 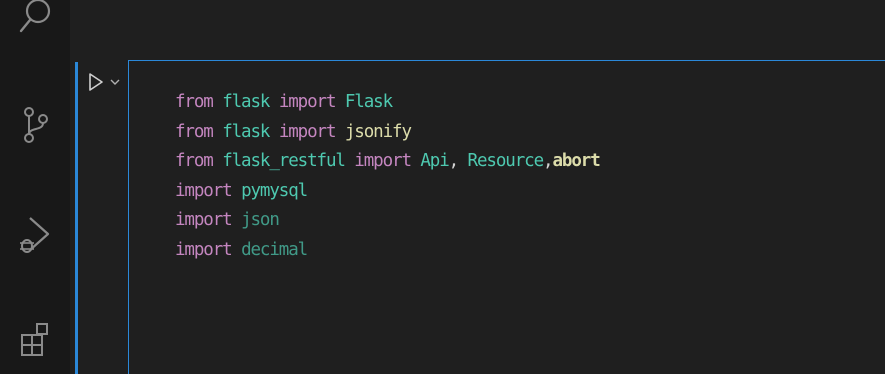 I want to click on code-token: decimal, so click(x=274, y=249).